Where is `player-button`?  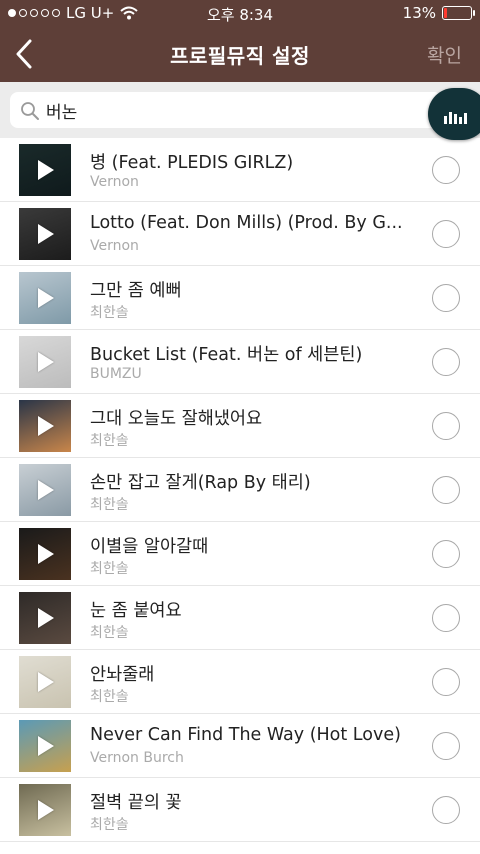 player-button is located at coordinates (454, 114).